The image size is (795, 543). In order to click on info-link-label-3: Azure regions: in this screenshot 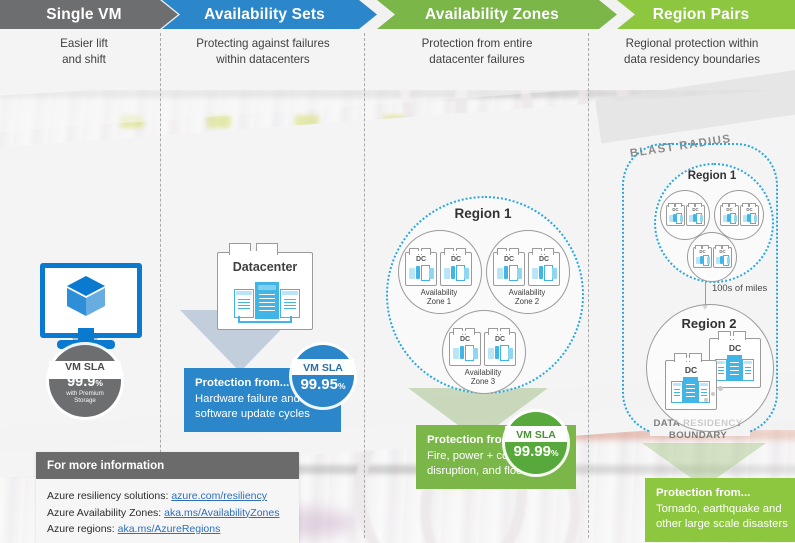, I will do `click(82, 529)`.